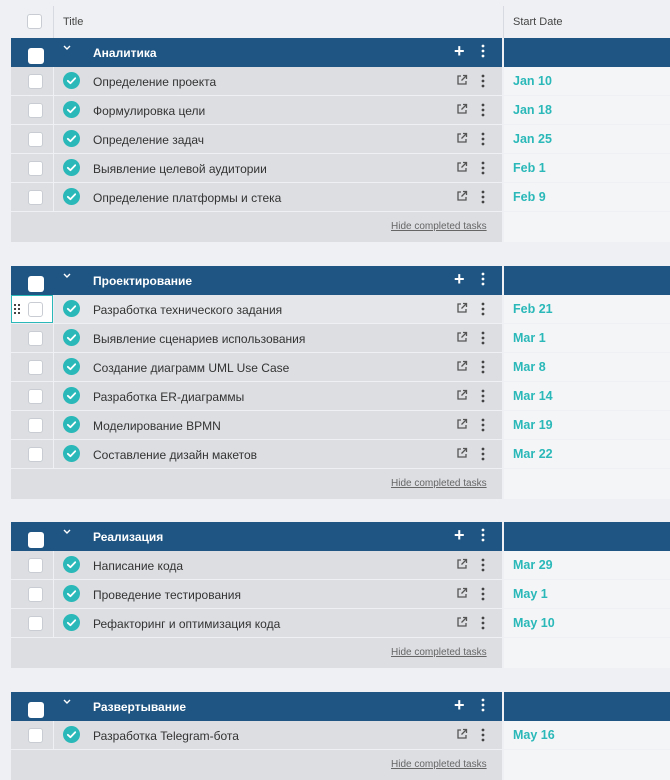 The width and height of the screenshot is (670, 780). What do you see at coordinates (587, 338) in the screenshot?
I see `start-date-cell: Mar 1` at bounding box center [587, 338].